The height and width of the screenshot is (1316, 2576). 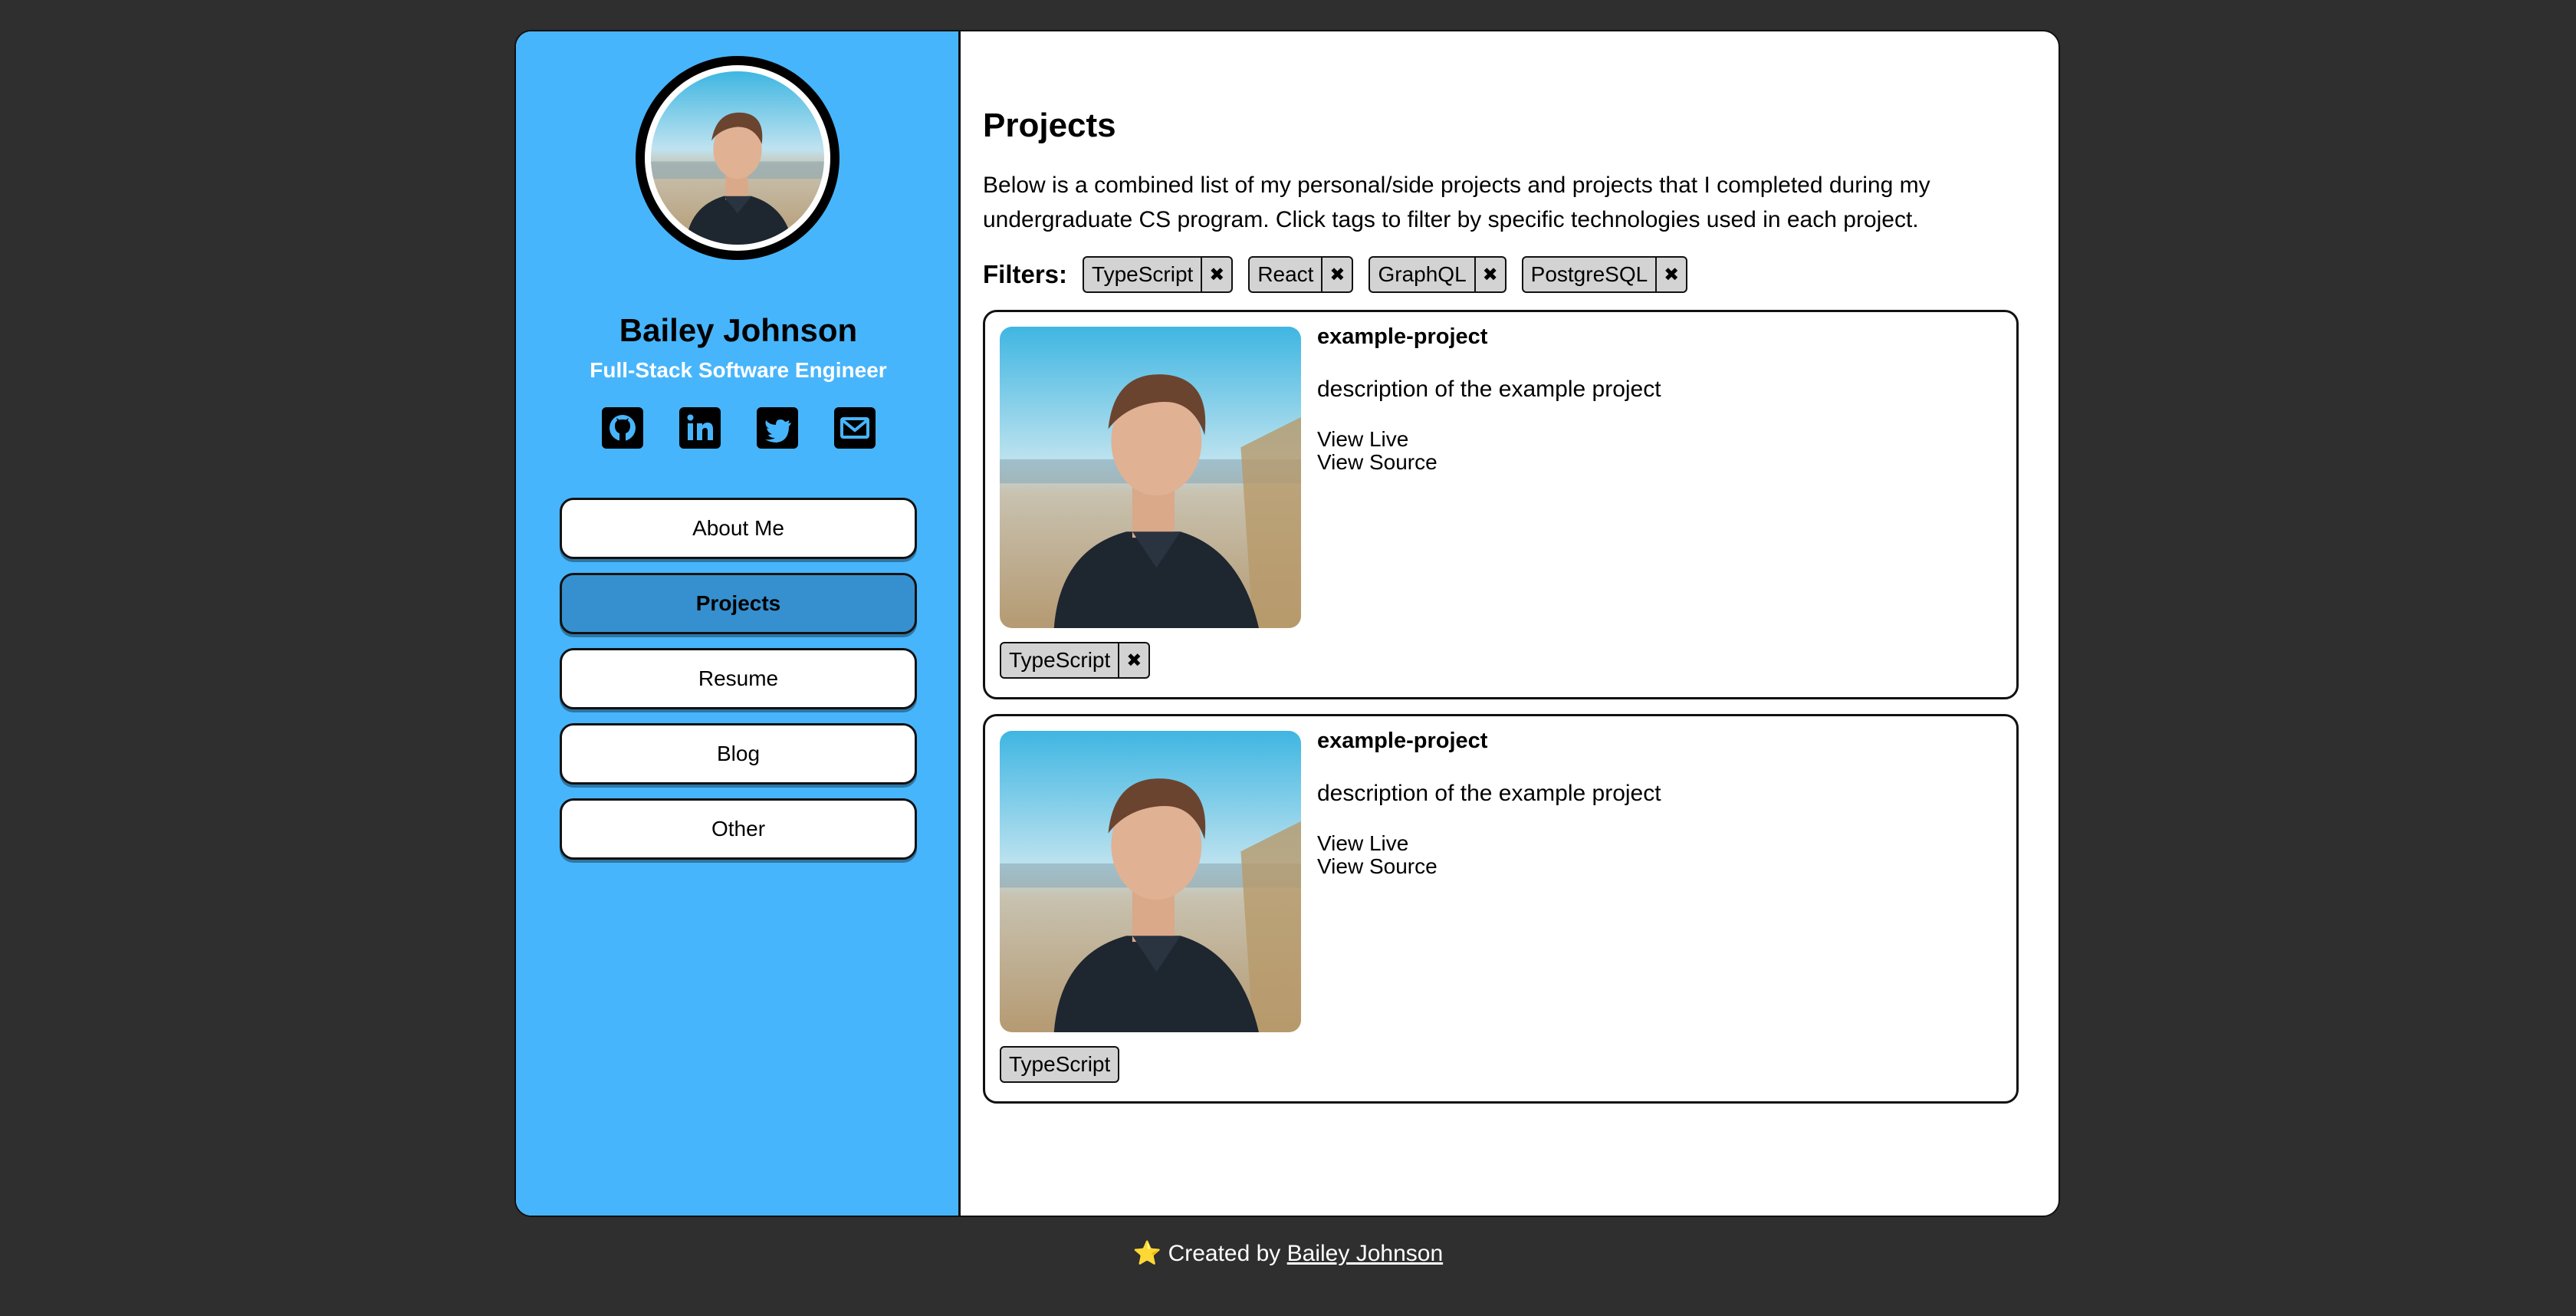 What do you see at coordinates (738, 754) in the screenshot?
I see `nav-blog-button: Blog` at bounding box center [738, 754].